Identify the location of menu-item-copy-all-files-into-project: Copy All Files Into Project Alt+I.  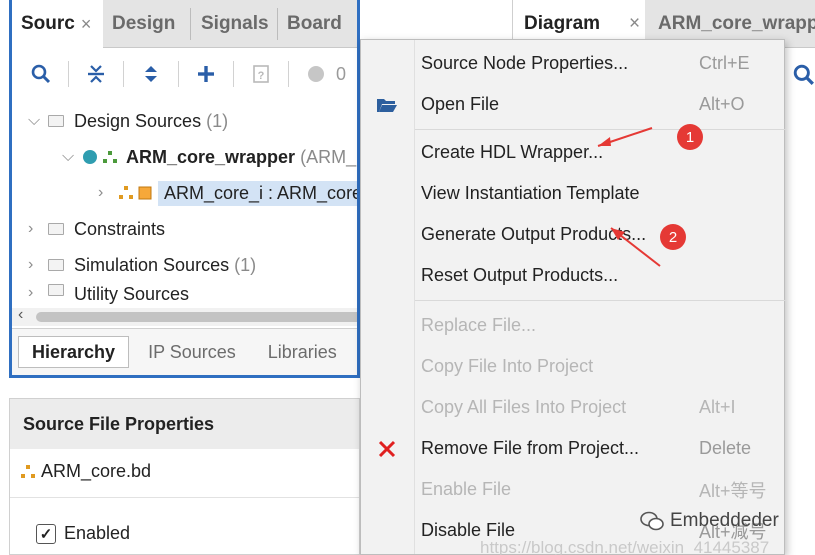
(572, 407).